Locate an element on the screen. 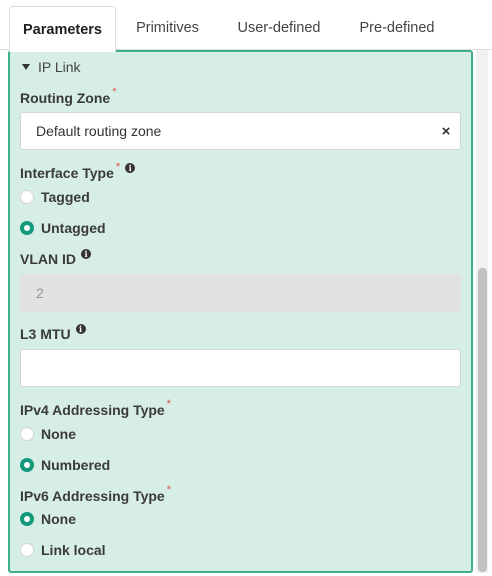 This screenshot has width=492, height=576. ipv6-addressing-label: IPv6 Addressing Type * is located at coordinates (95, 494).